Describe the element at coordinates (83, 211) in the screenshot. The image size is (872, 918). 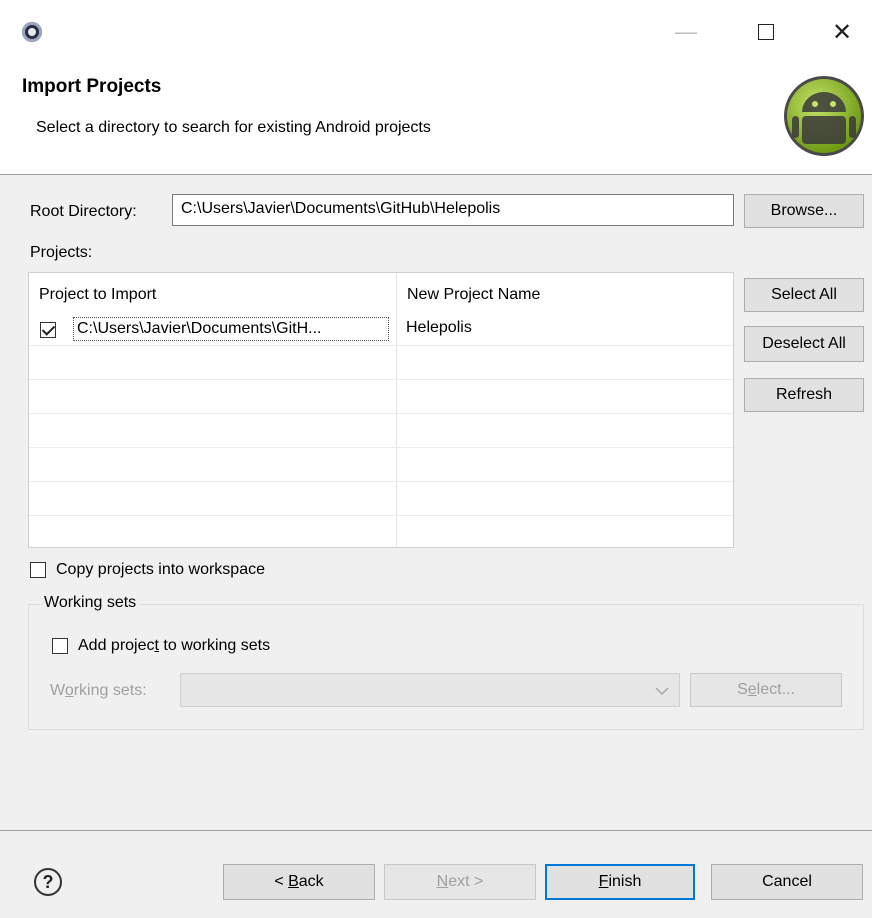
I see `root-directory-label: Root Directory:` at that location.